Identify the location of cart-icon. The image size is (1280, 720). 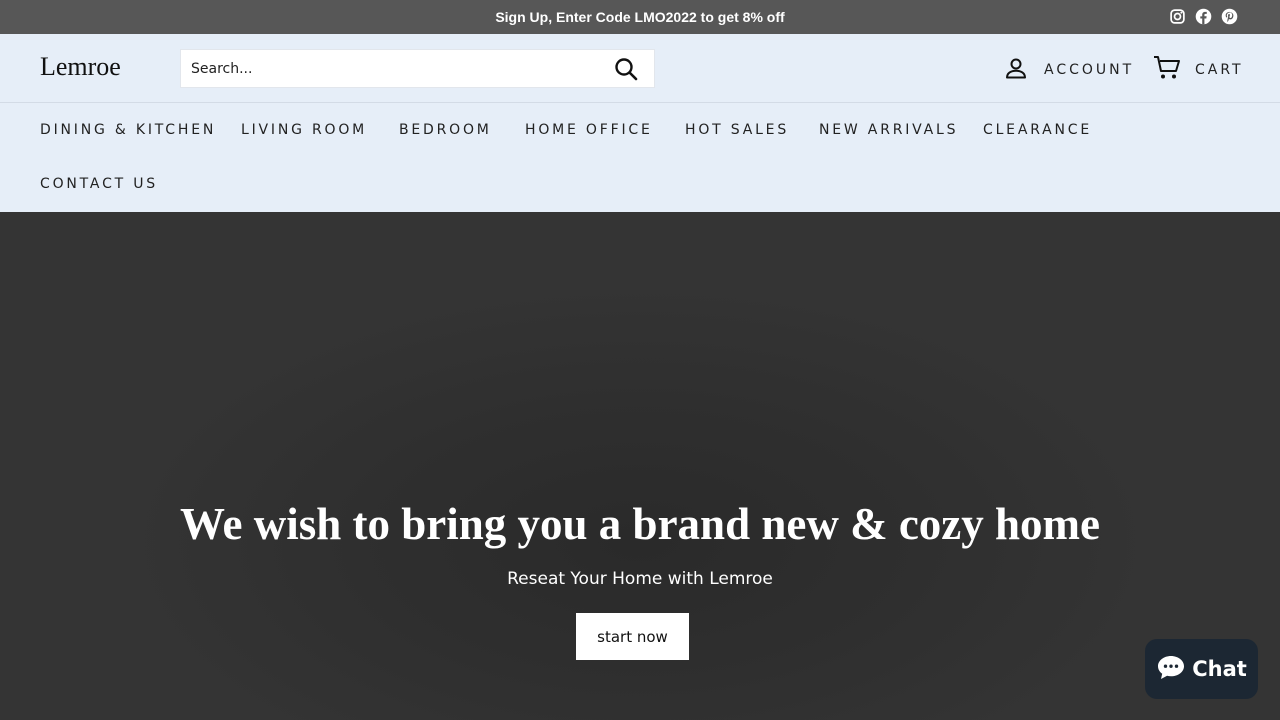
(1167, 70).